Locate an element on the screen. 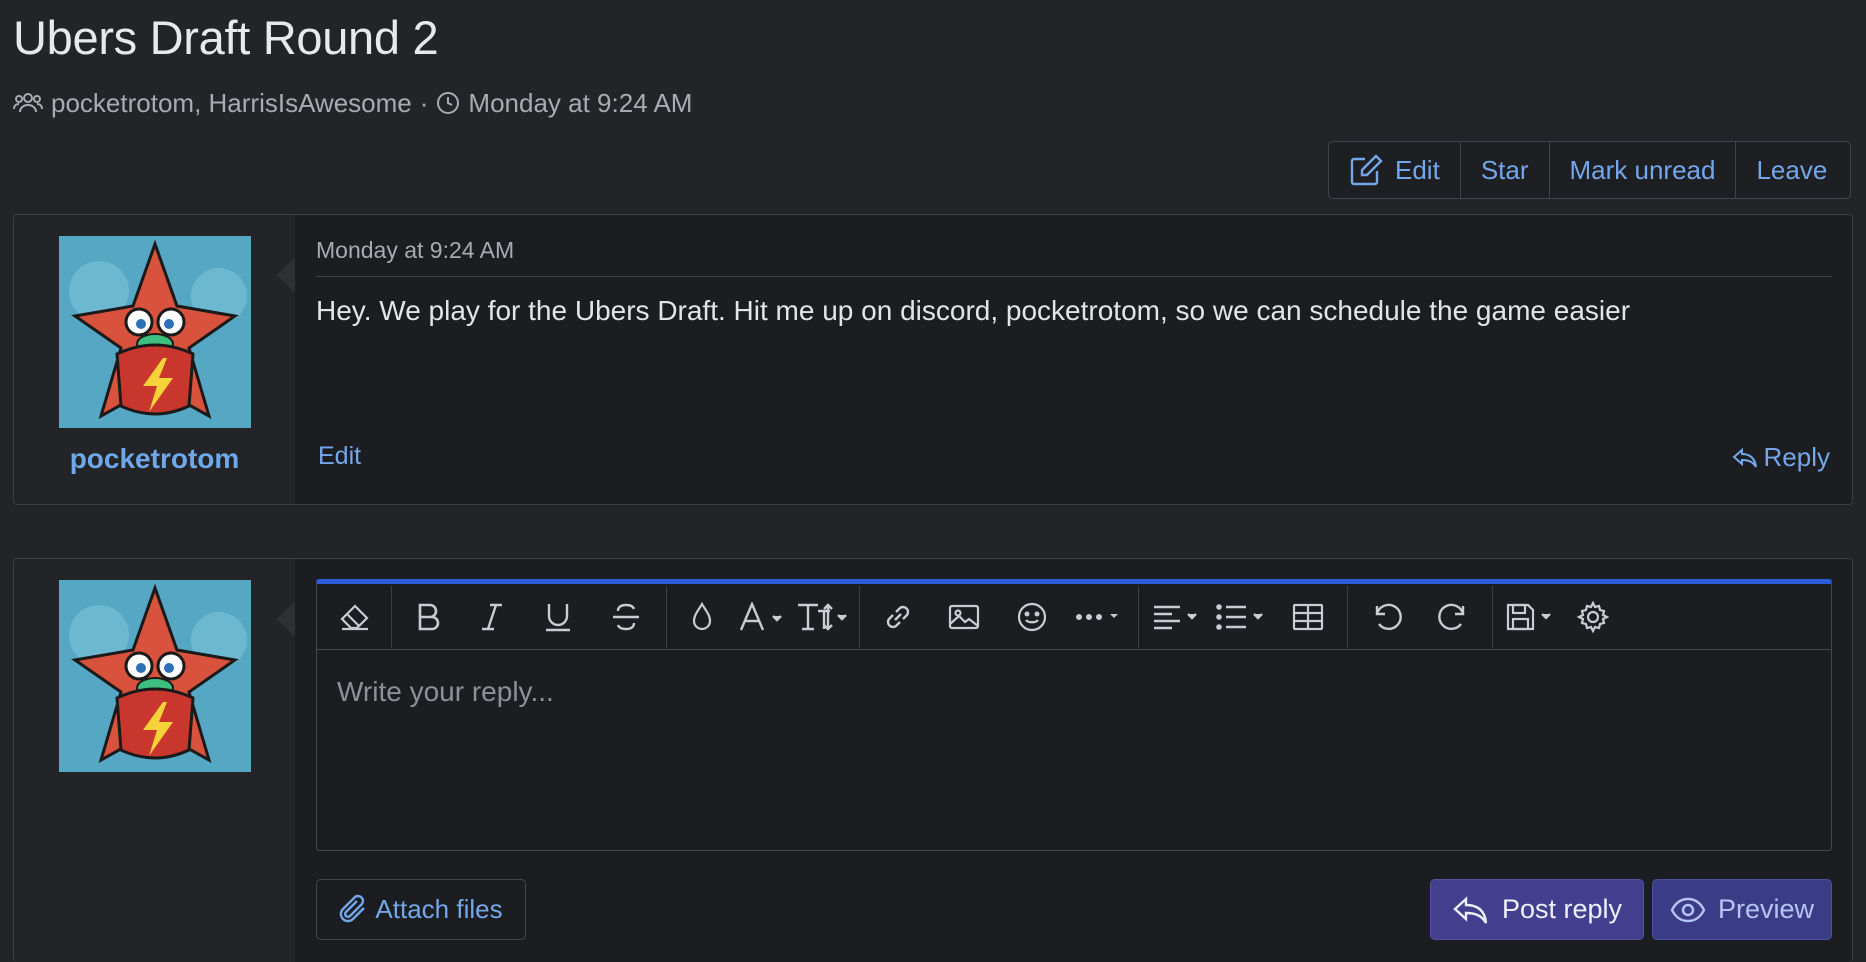 The height and width of the screenshot is (962, 1866). edit-message-link: Edit is located at coordinates (339, 456).